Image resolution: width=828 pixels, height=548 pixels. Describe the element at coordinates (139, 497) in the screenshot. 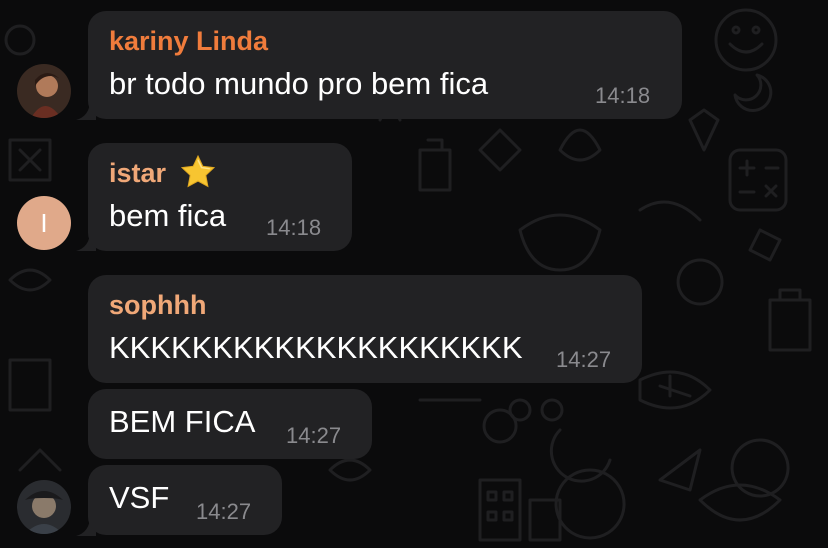

I see `message-text: VSF` at that location.